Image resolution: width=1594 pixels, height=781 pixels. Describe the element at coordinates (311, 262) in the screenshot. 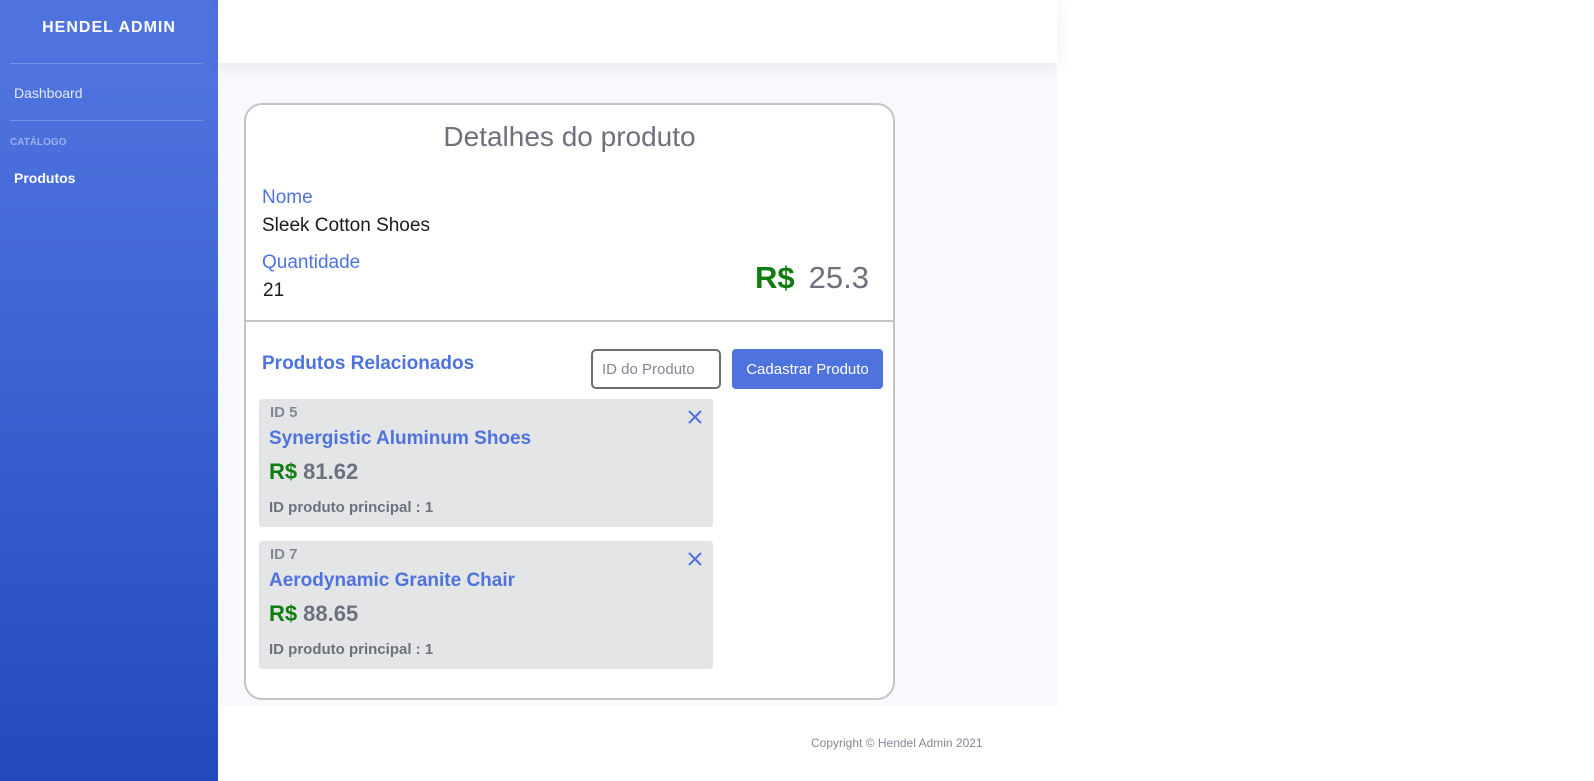

I see `quantity-label: Quantidade` at that location.